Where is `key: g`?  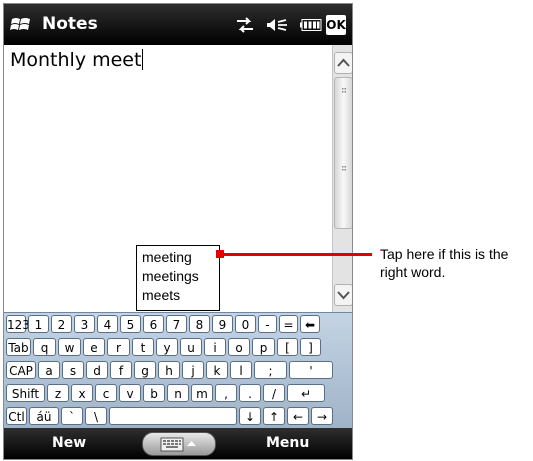
key: g is located at coordinates (145, 370).